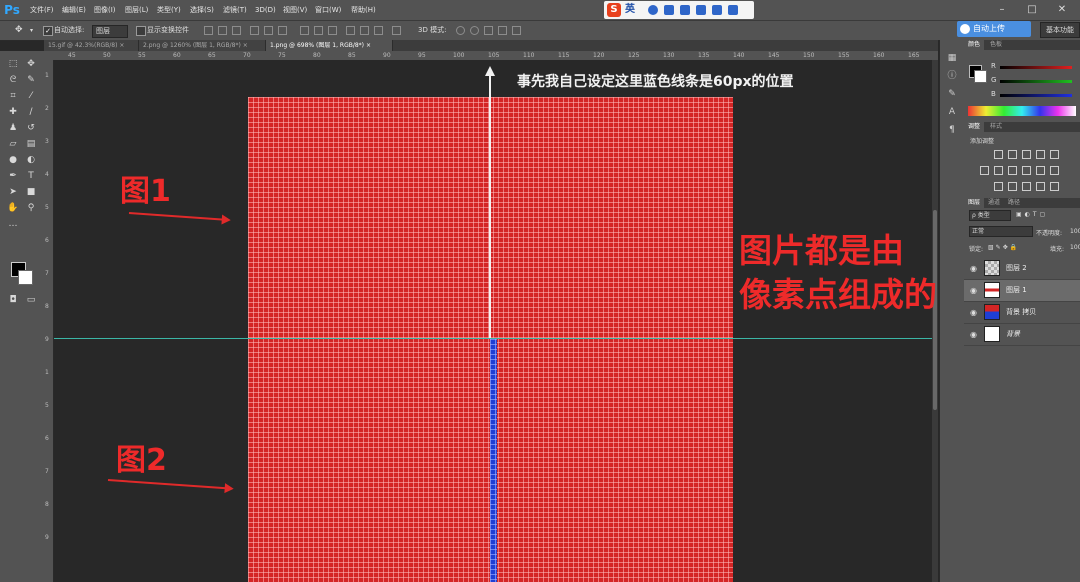 The image size is (1080, 582). What do you see at coordinates (31, 80) in the screenshot?
I see `quick-select-tool-icon: ✎` at bounding box center [31, 80].